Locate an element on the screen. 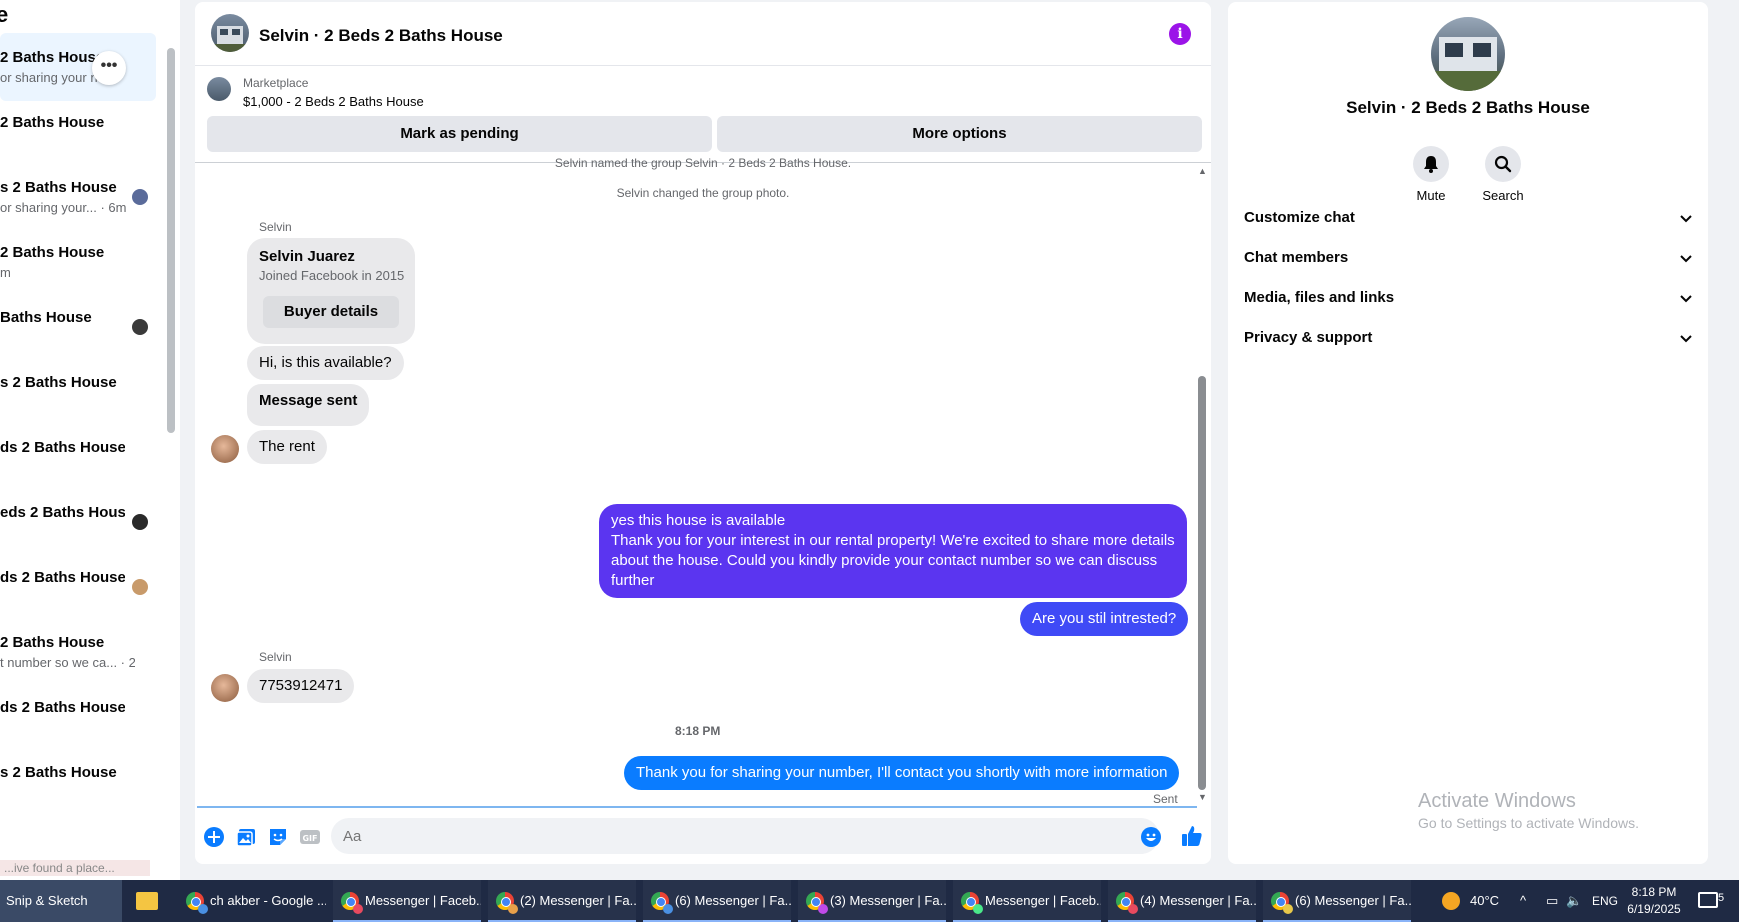 The image size is (1739, 922). network-icon: ▭ is located at coordinates (1552, 901).